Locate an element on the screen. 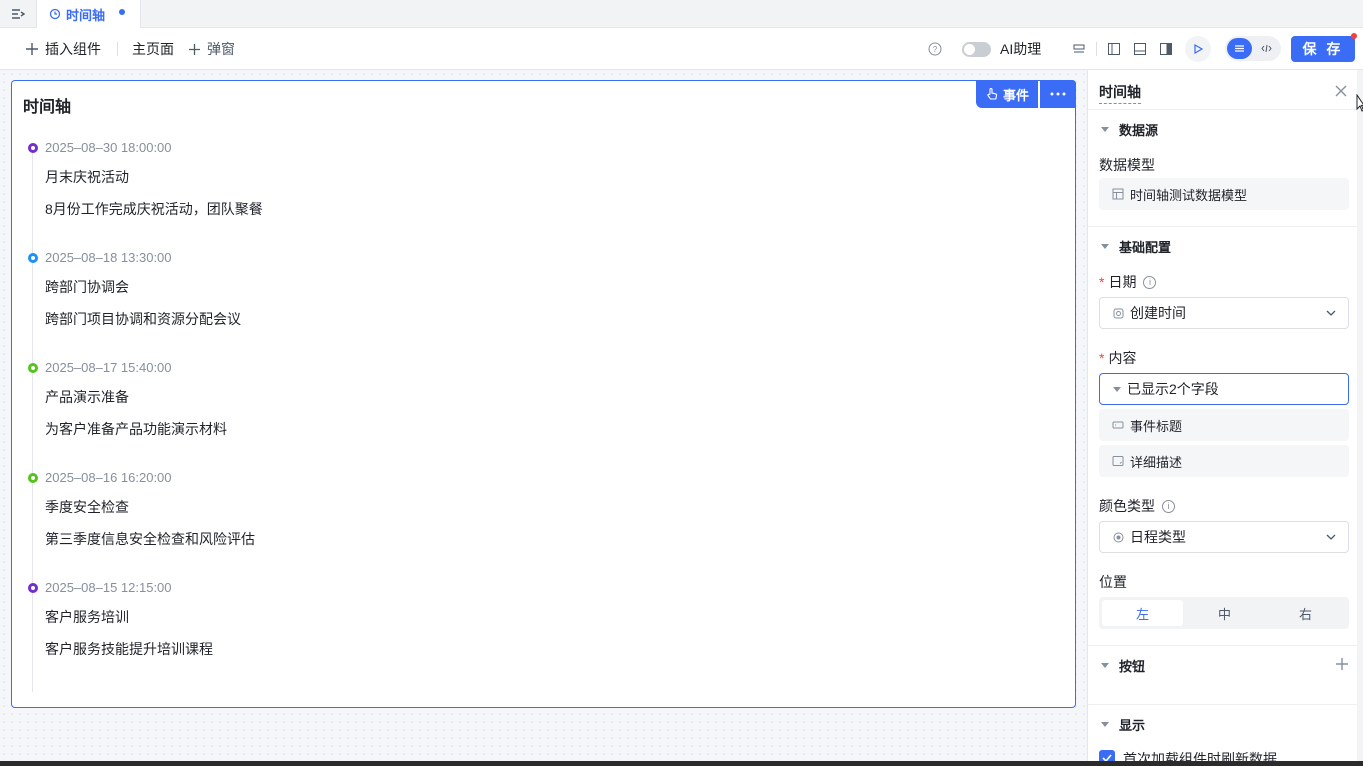  section-datasource: 数据源 is located at coordinates (1129, 129).